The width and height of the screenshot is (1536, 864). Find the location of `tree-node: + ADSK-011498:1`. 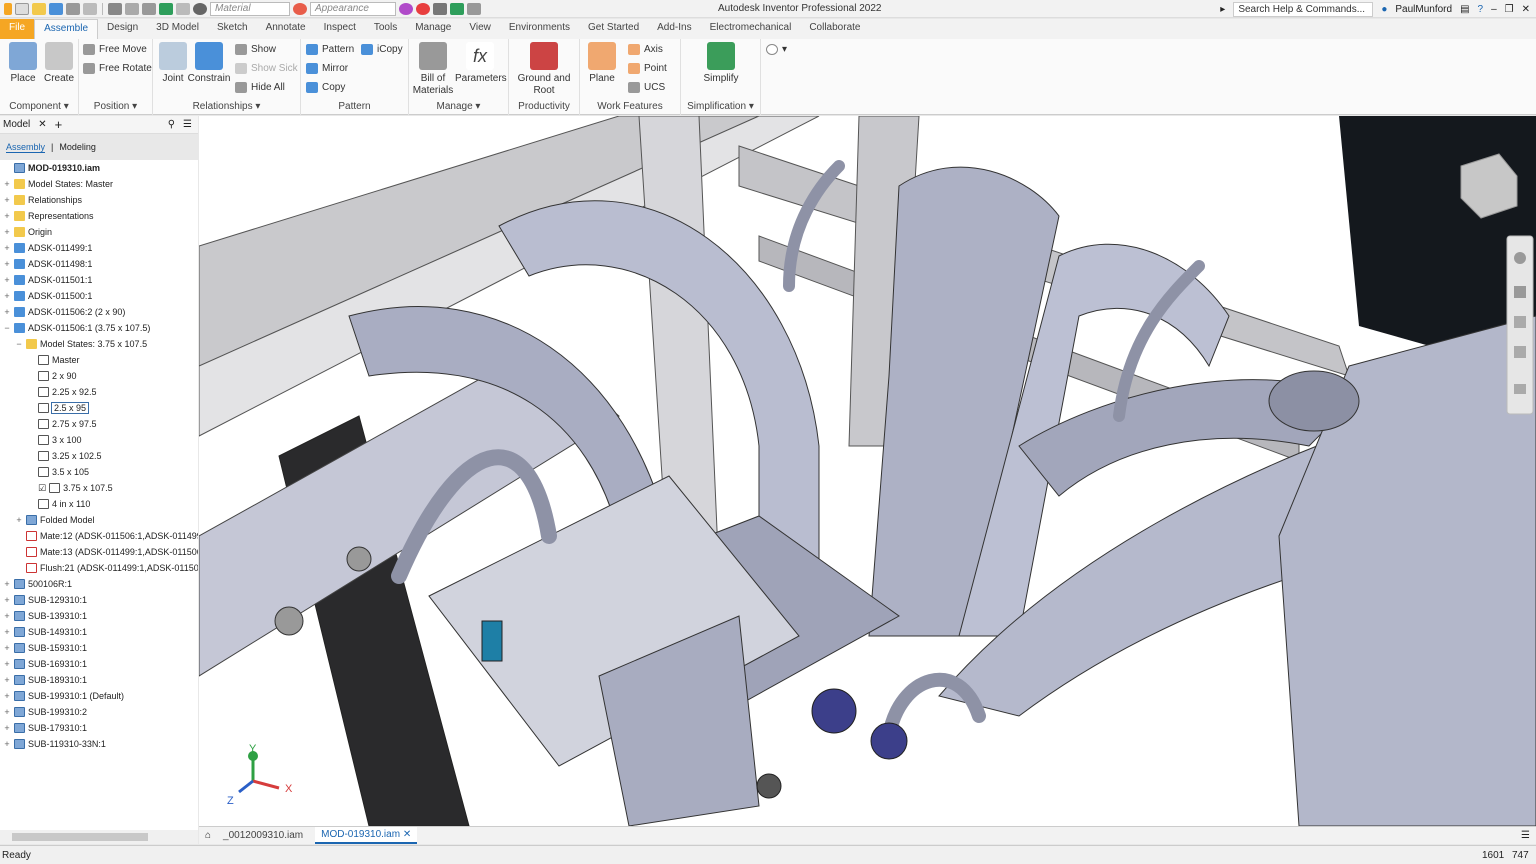

tree-node: + ADSK-011498:1 is located at coordinates (47, 264).